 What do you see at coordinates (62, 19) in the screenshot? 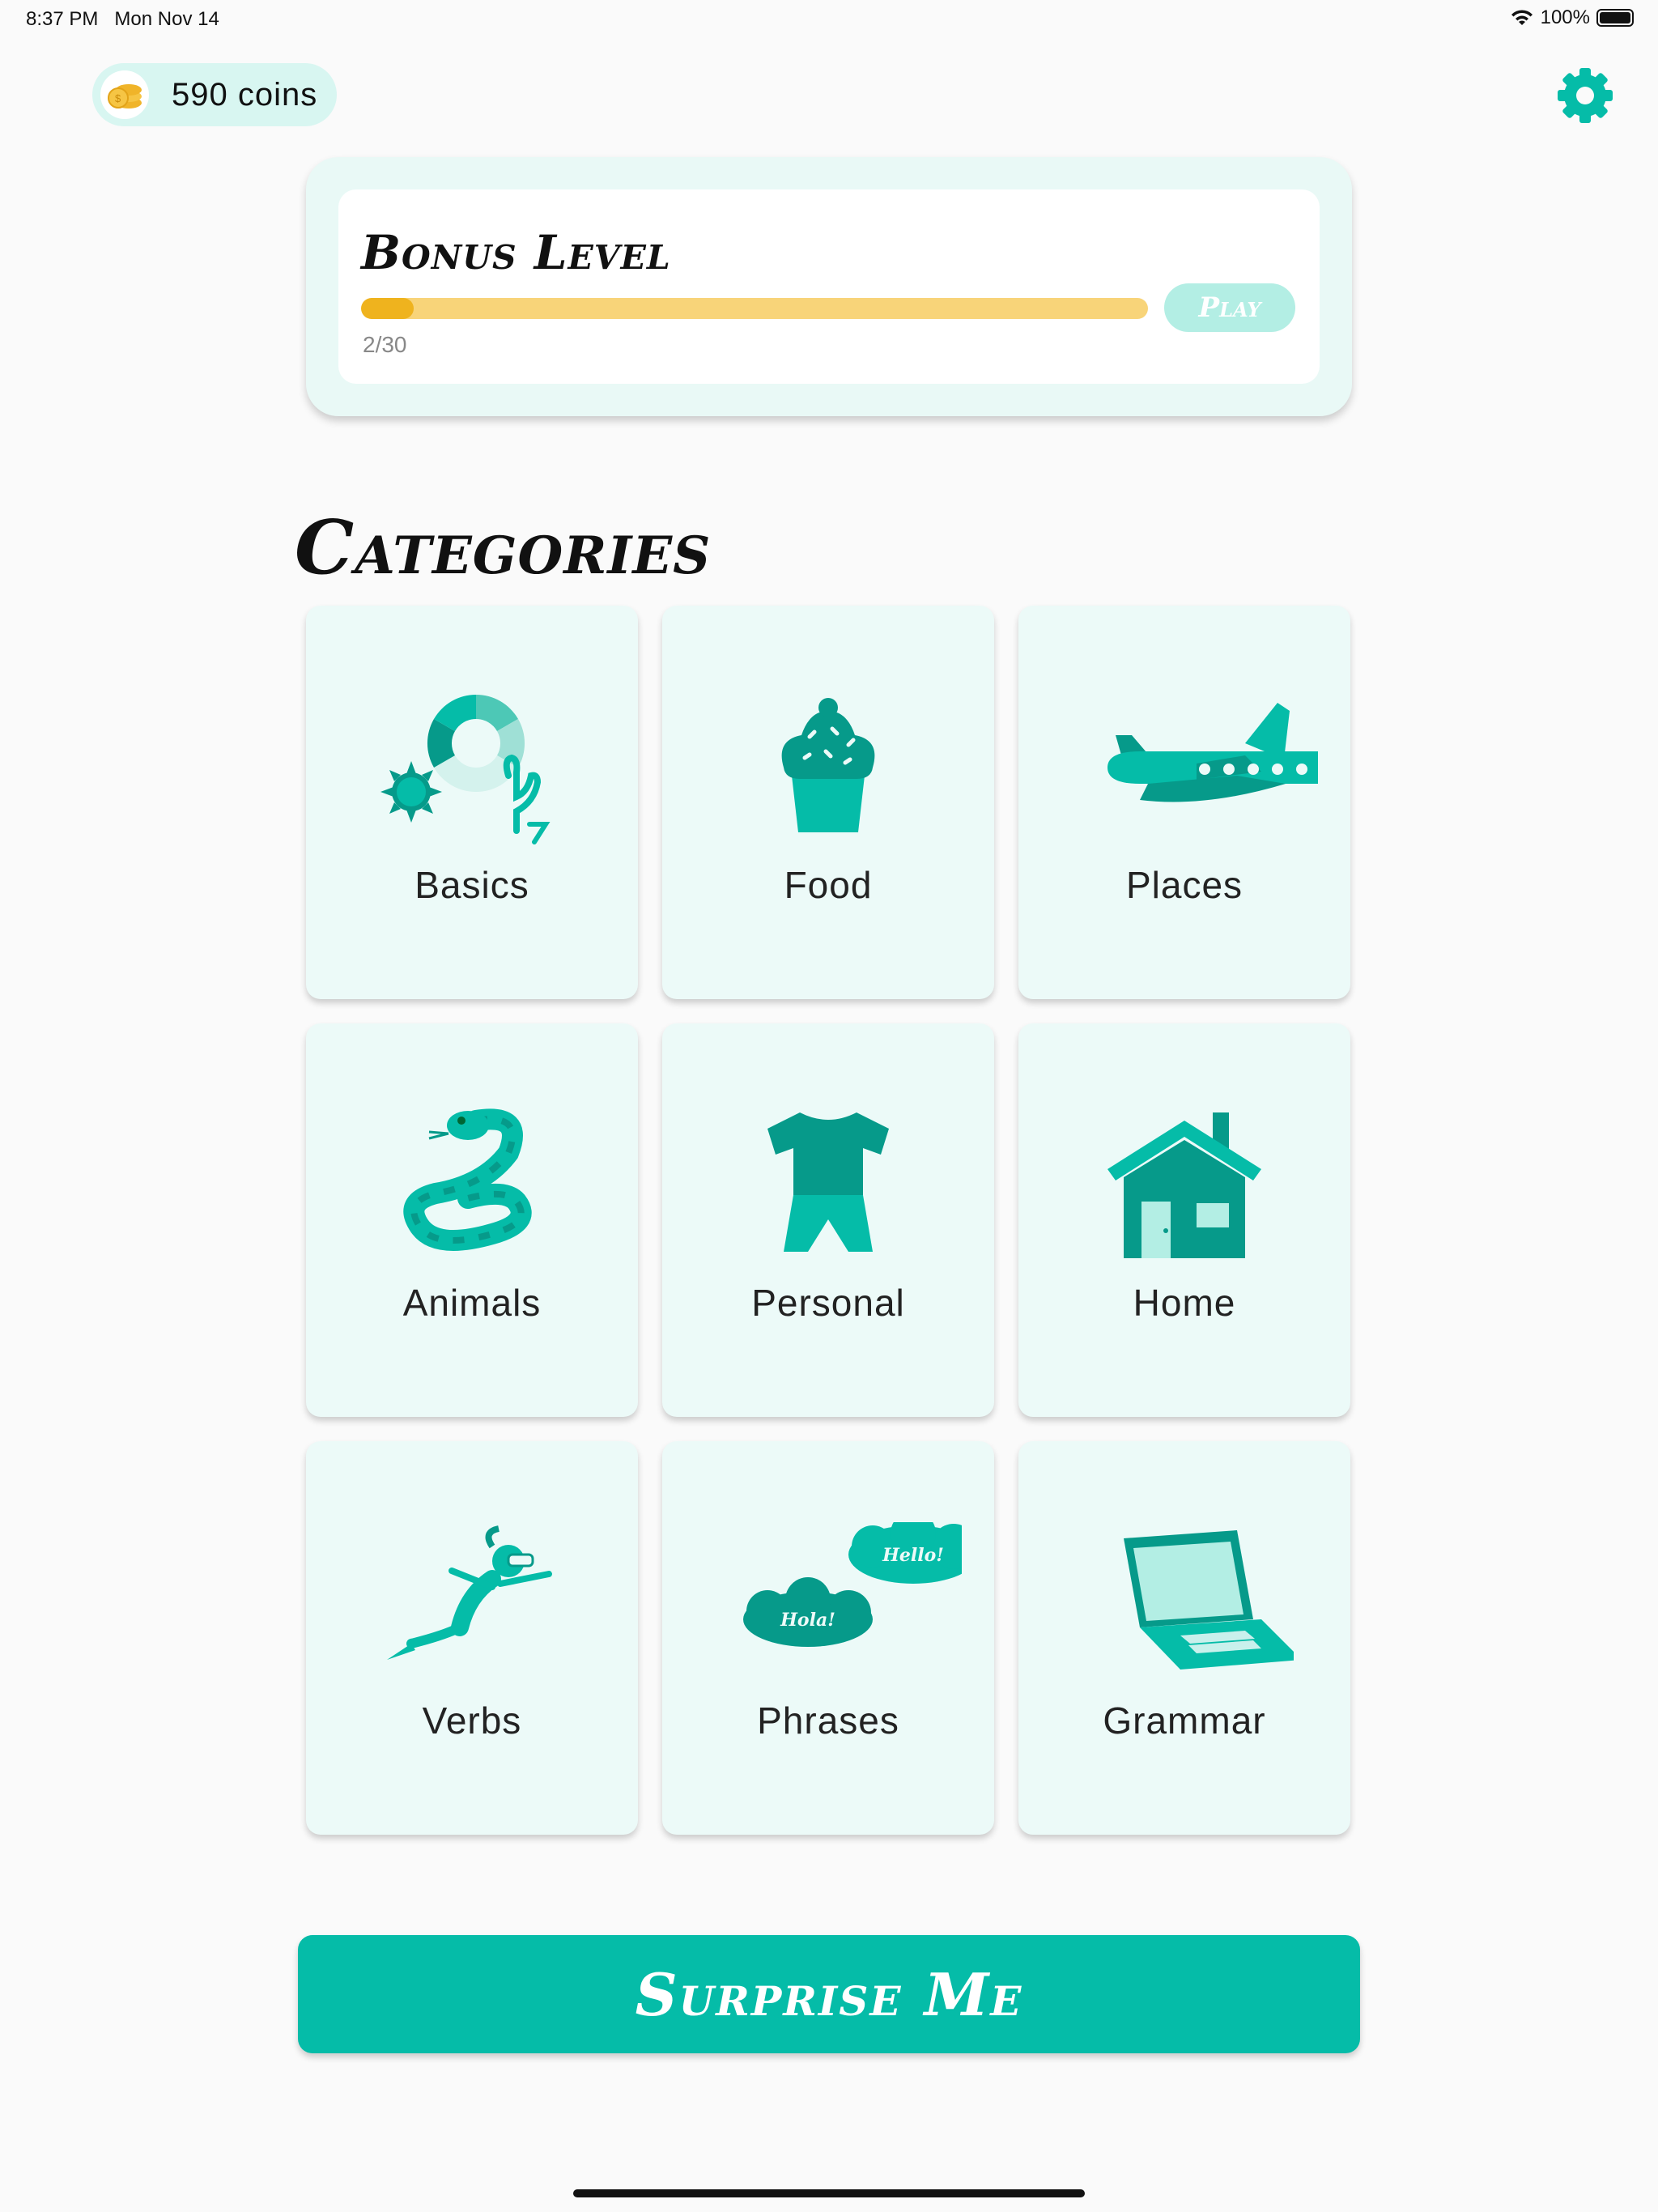
I see `status-time: 8:37 PM` at bounding box center [62, 19].